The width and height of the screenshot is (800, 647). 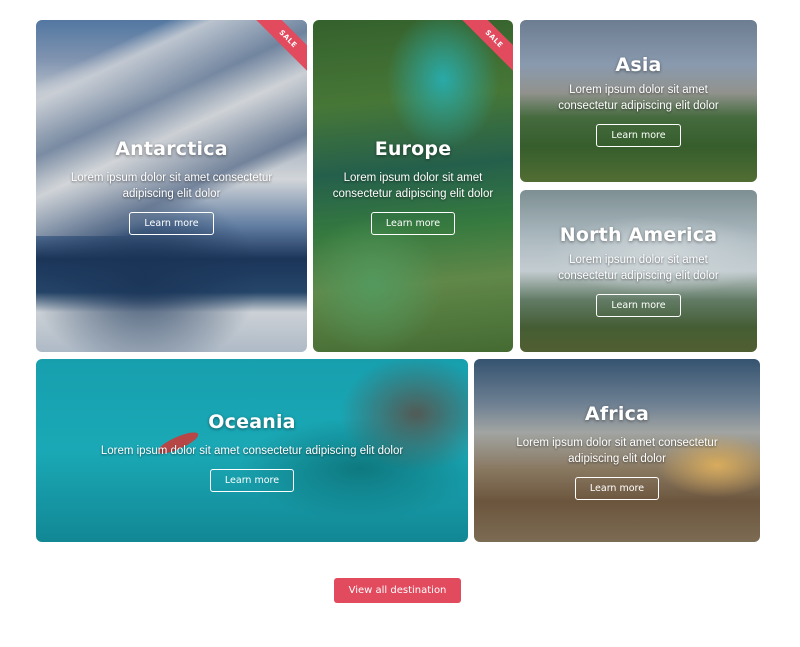 I want to click on card-title: Antarctica, so click(x=171, y=149).